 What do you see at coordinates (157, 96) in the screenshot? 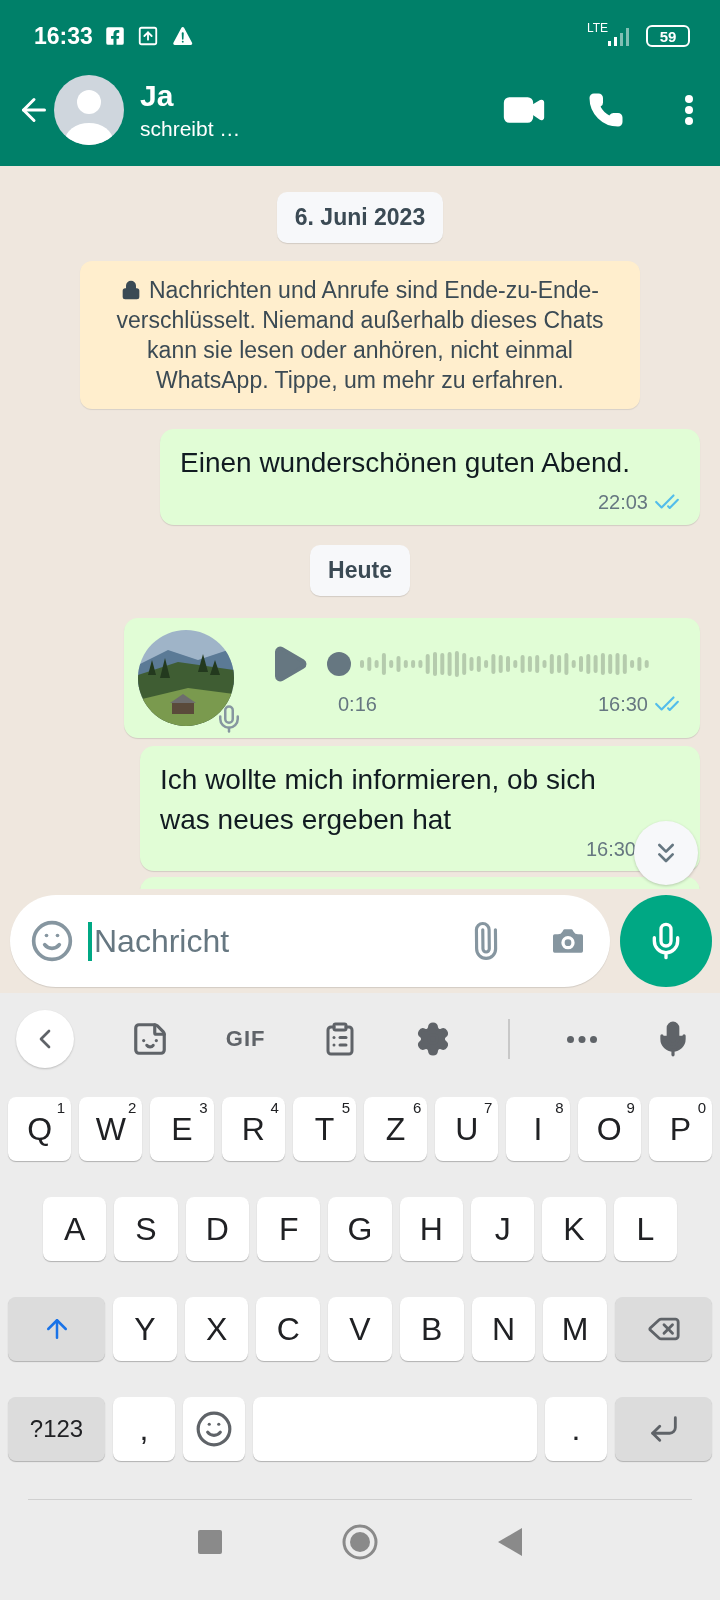
I see `contact-name: Ja` at bounding box center [157, 96].